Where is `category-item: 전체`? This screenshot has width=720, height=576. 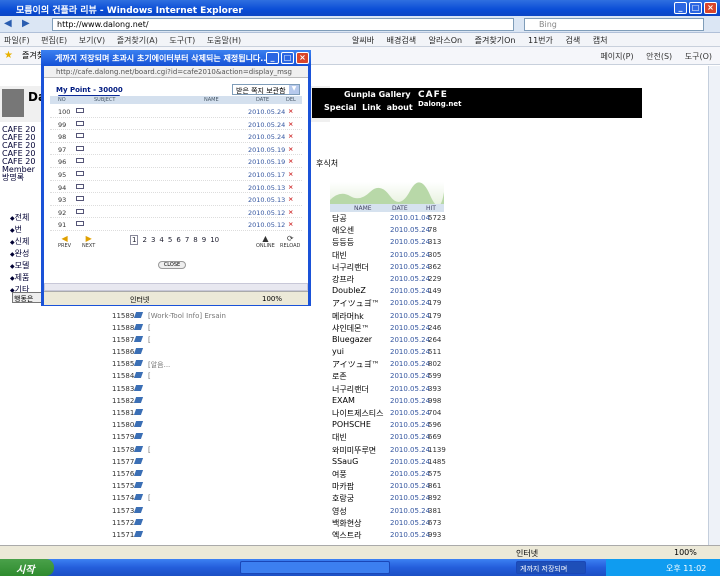
category-item: 전체 is located at coordinates (20, 218).